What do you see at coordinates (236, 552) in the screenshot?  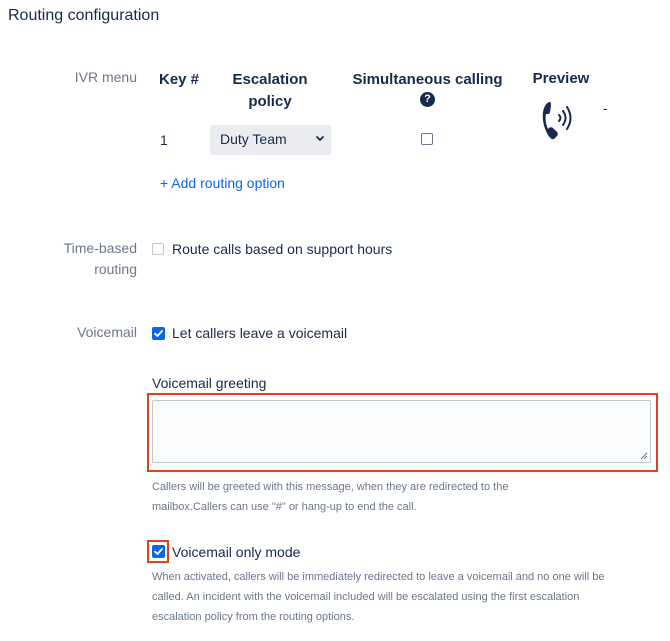 I see `voicemail-only-mode-label: Voicemail only mode` at bounding box center [236, 552].